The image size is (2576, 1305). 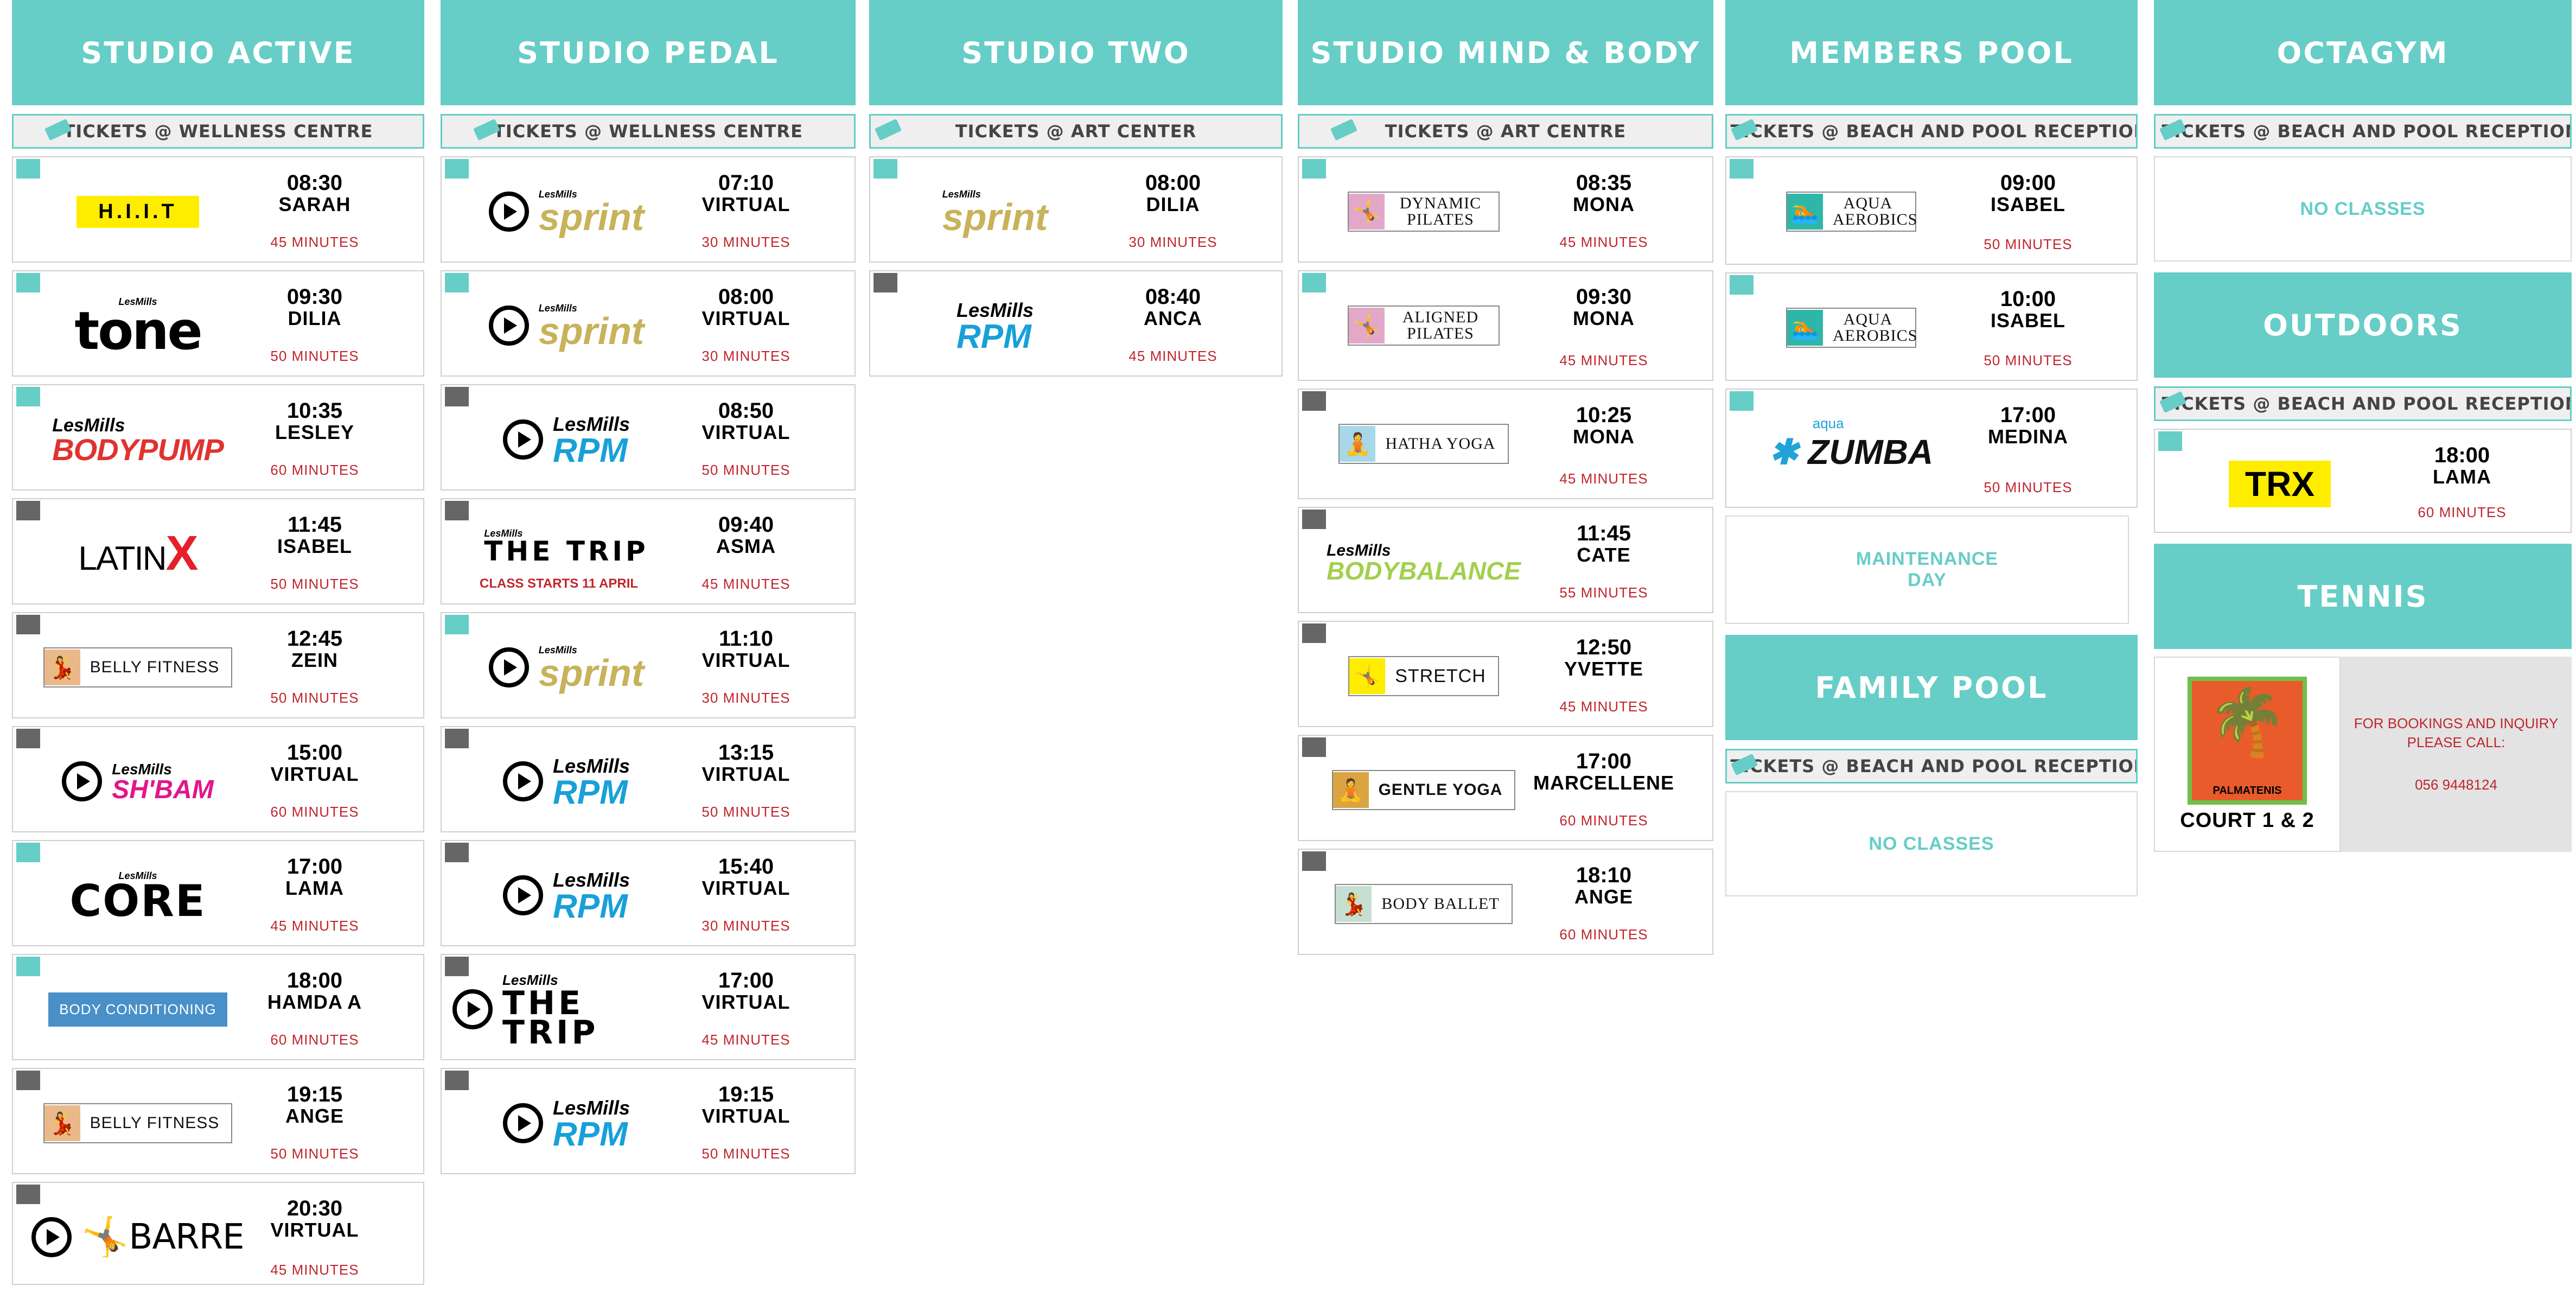 I want to click on class-logo: H.I.I.T, so click(x=137, y=211).